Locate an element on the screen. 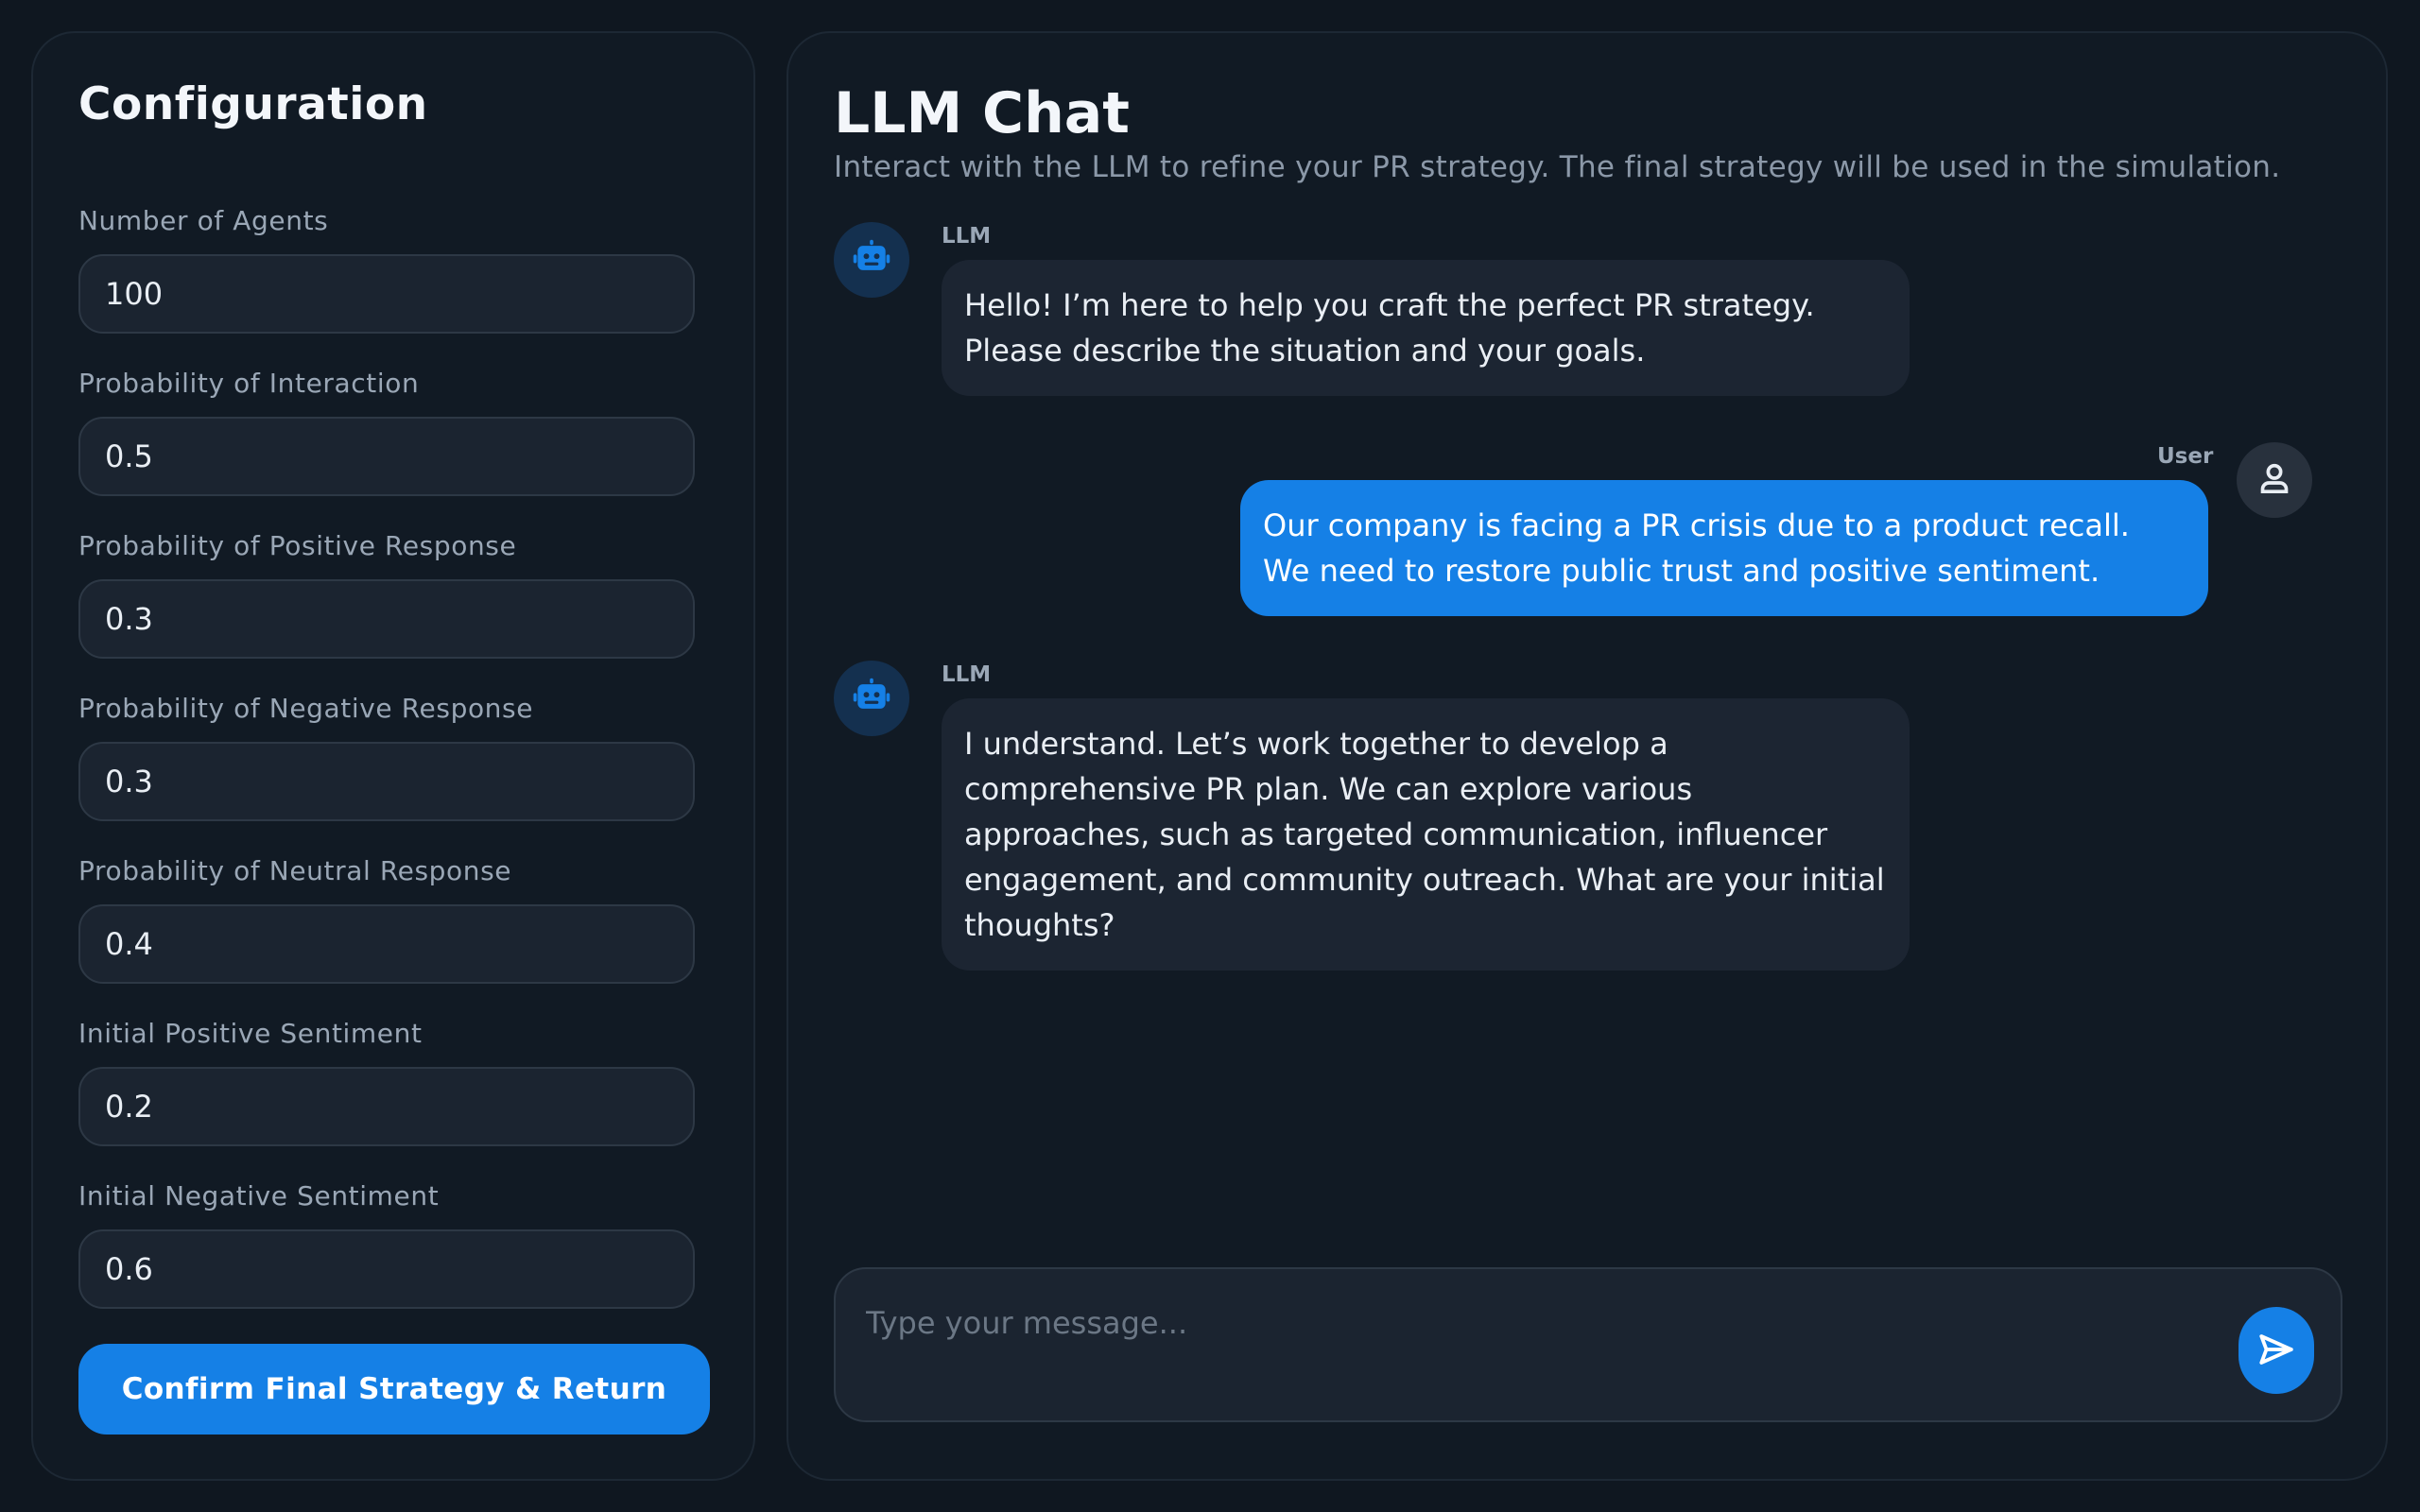  send-icon is located at coordinates (2276, 1351).